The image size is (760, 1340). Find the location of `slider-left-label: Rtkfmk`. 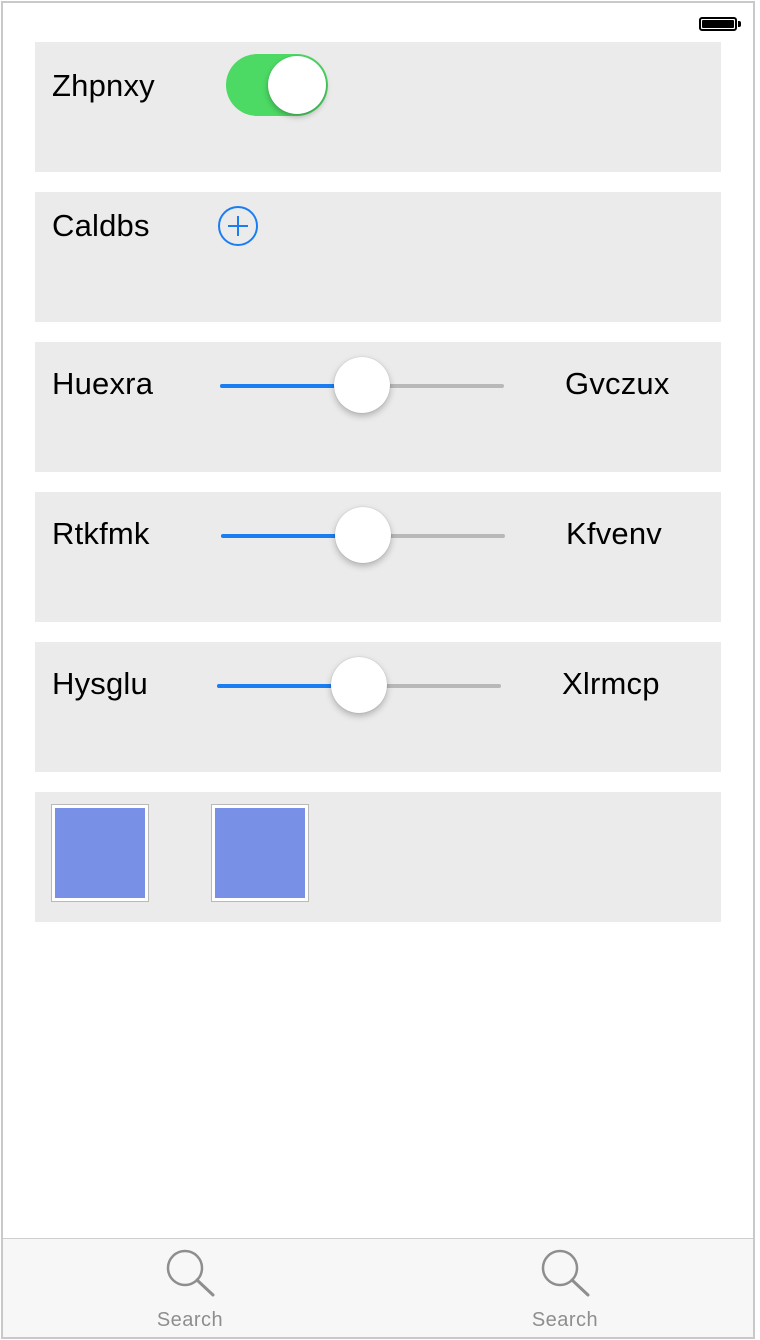

slider-left-label: Rtkfmk is located at coordinates (101, 533).